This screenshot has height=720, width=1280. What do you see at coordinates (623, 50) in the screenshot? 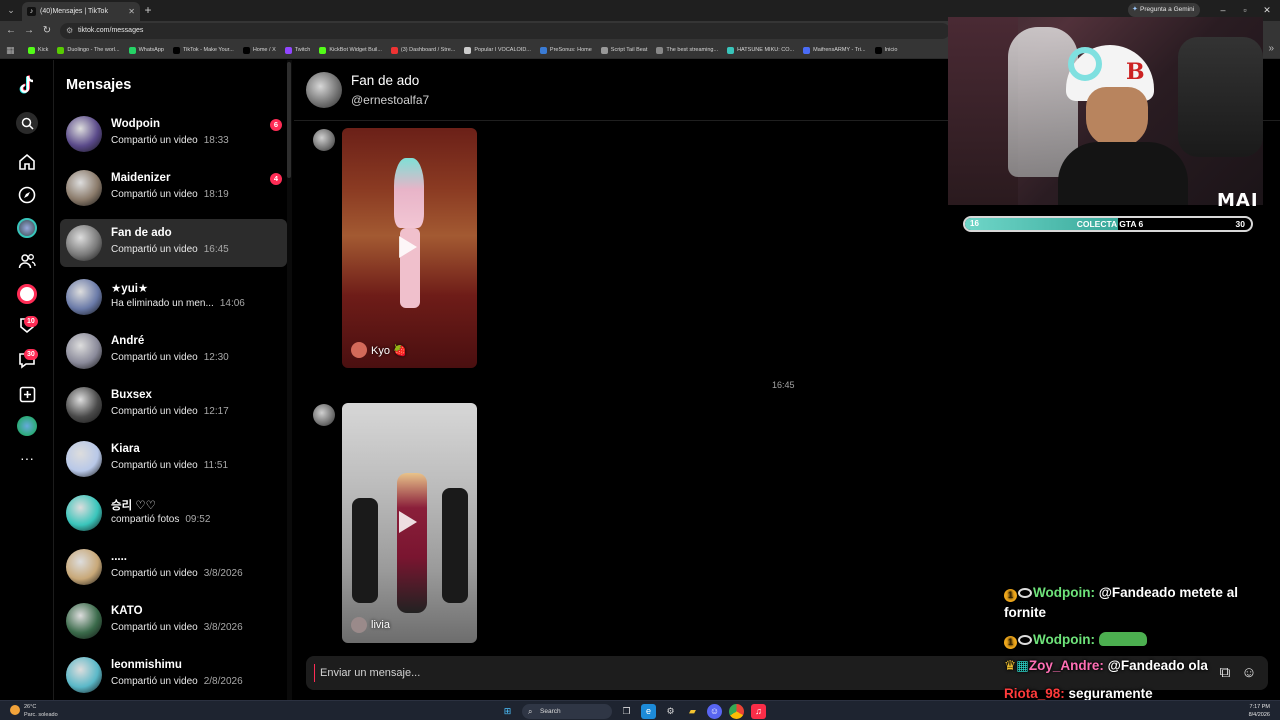
I see `bookmark-item: Script Tail Beat` at bounding box center [623, 50].